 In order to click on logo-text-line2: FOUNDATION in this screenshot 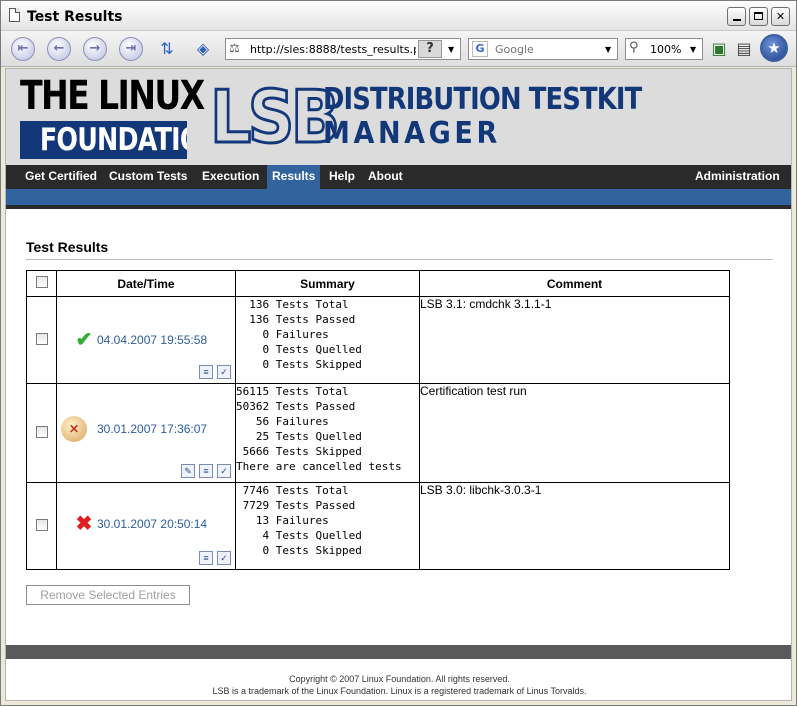, I will do `click(103, 140)`.